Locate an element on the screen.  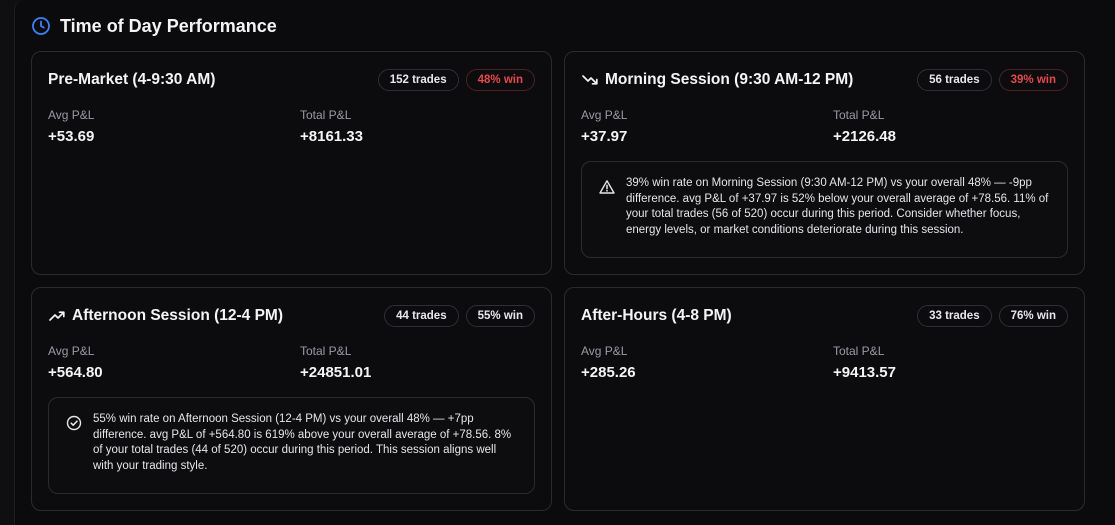
avg-pnl-value: +53.69 is located at coordinates (71, 136).